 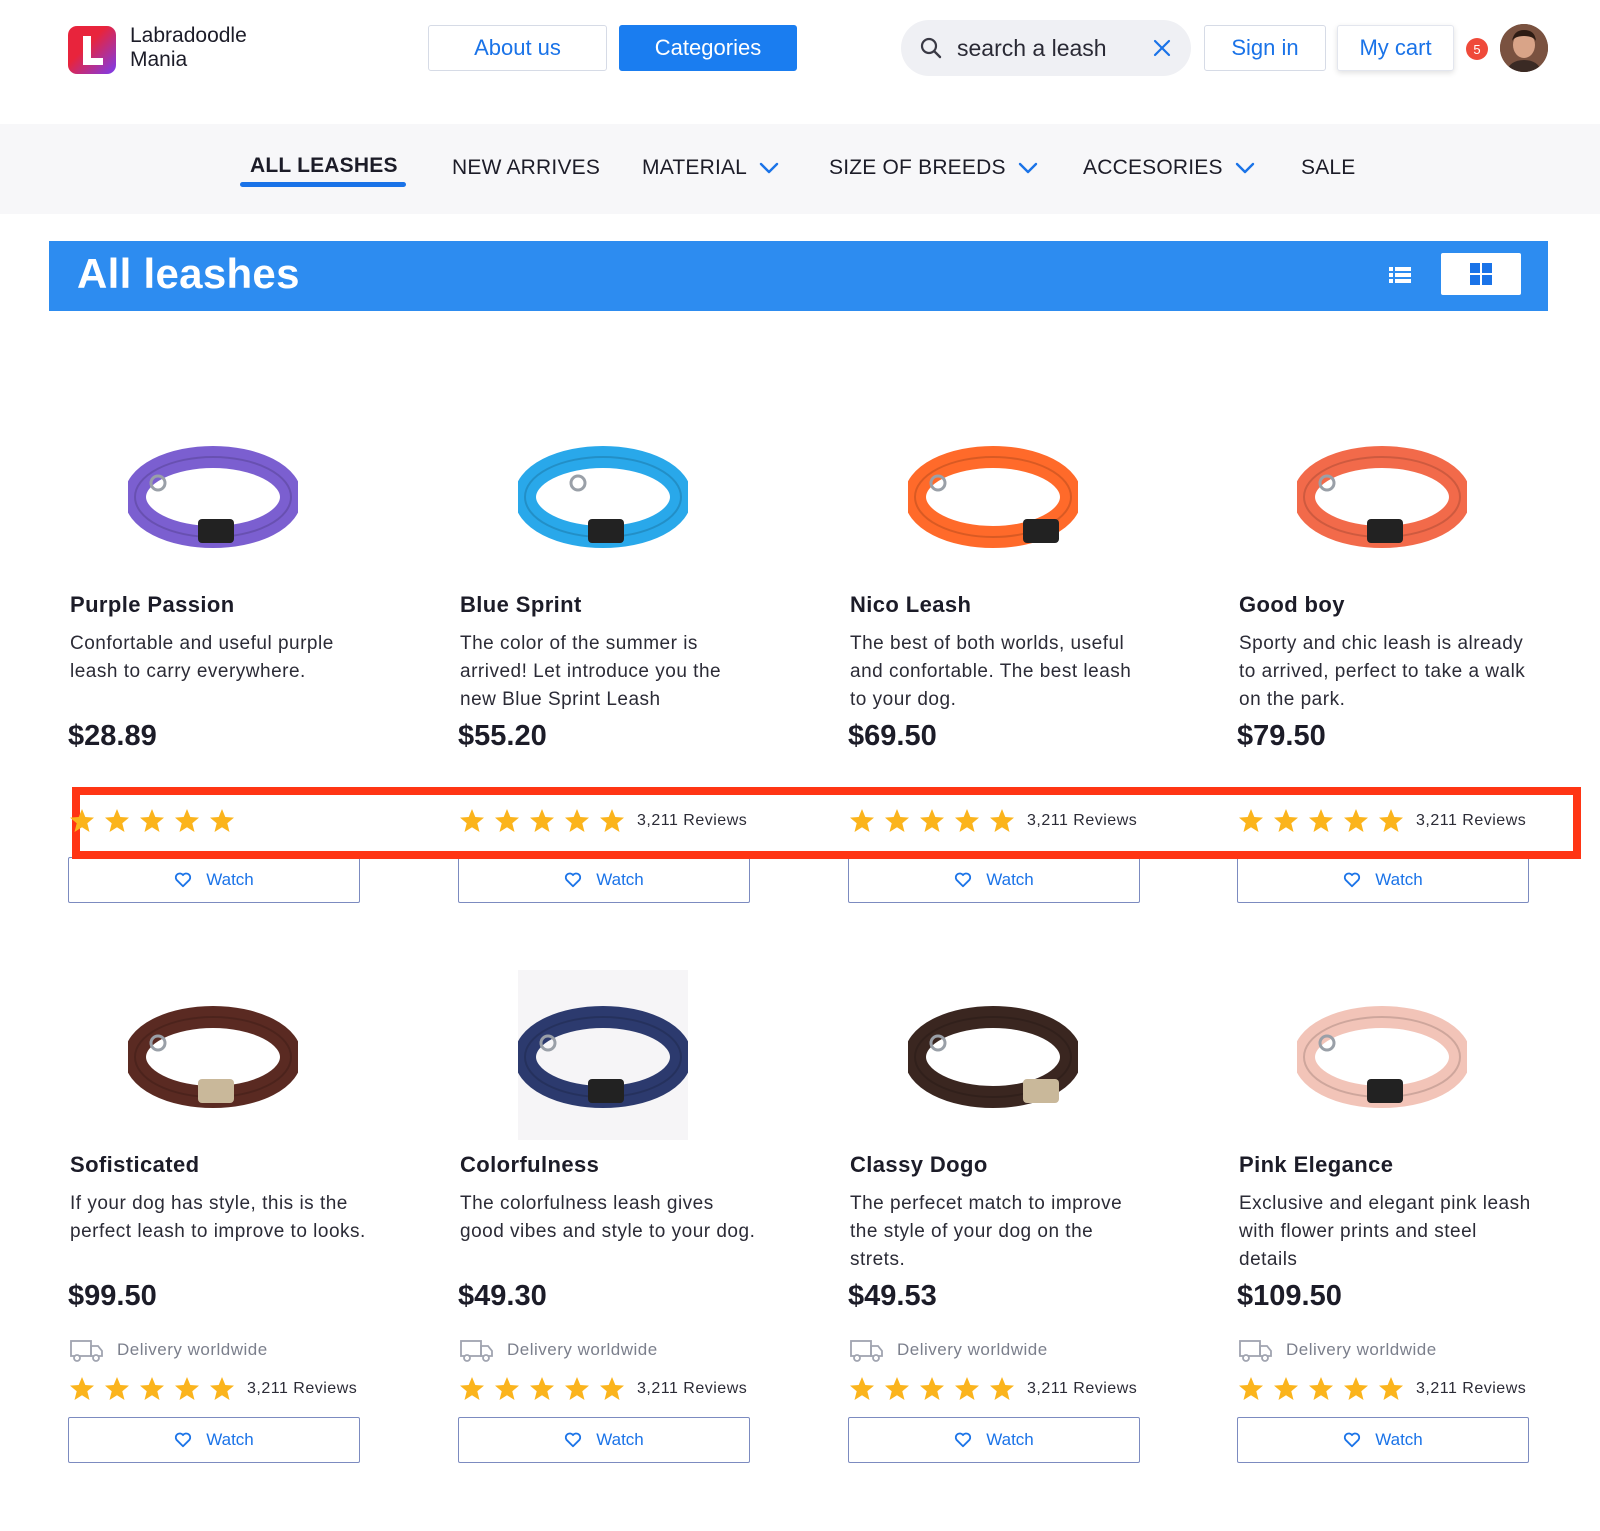 I want to click on search-input: search a leash, so click(x=1054, y=48).